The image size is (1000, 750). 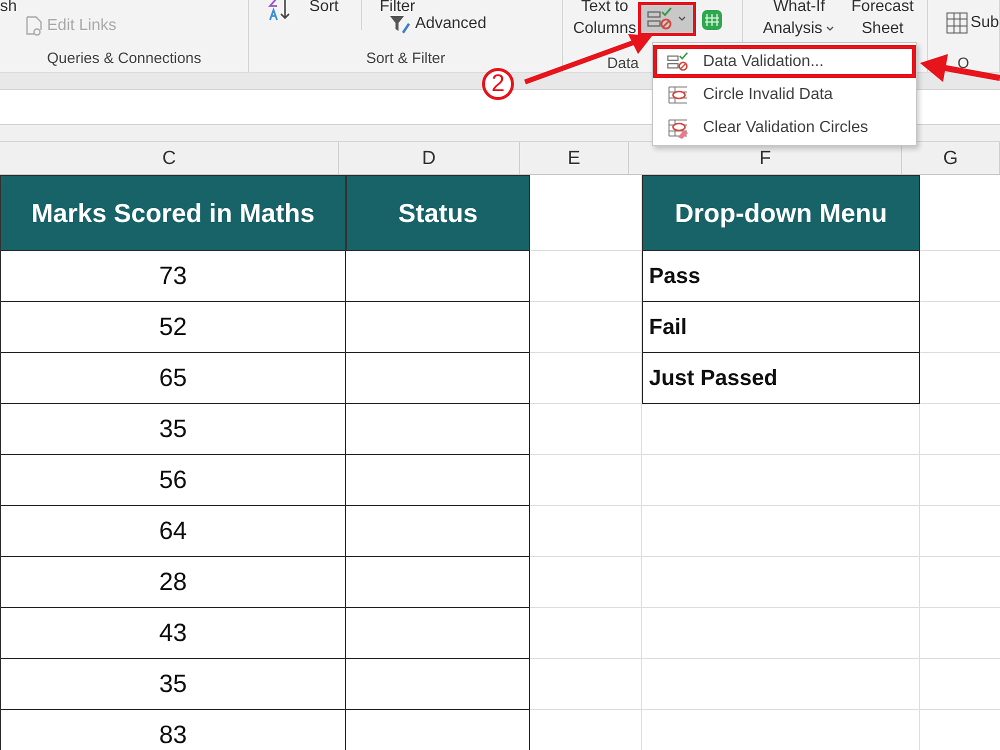 I want to click on table-cell: 43, so click(x=173, y=633).